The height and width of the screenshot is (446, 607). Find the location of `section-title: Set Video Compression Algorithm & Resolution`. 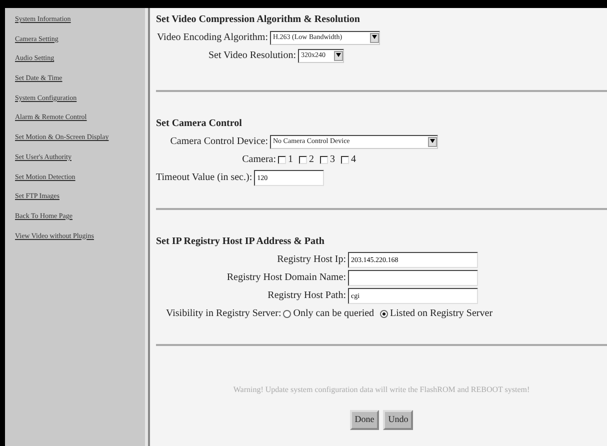

section-title: Set Video Compression Algorithm & Resolution is located at coordinates (258, 20).